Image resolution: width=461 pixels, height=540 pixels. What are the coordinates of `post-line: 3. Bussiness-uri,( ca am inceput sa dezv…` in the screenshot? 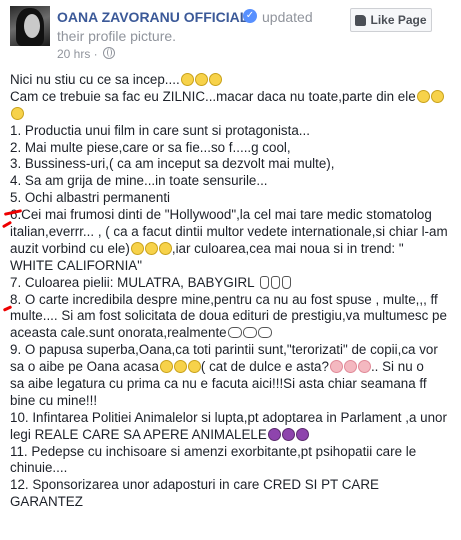 It's located at (172, 164).